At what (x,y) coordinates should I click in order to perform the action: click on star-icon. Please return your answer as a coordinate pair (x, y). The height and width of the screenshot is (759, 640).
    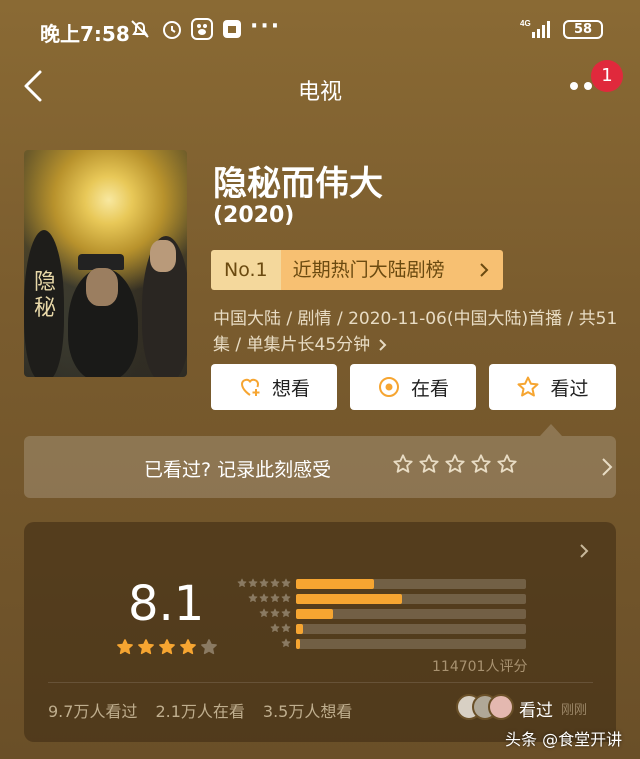
    Looking at the image, I should click on (528, 386).